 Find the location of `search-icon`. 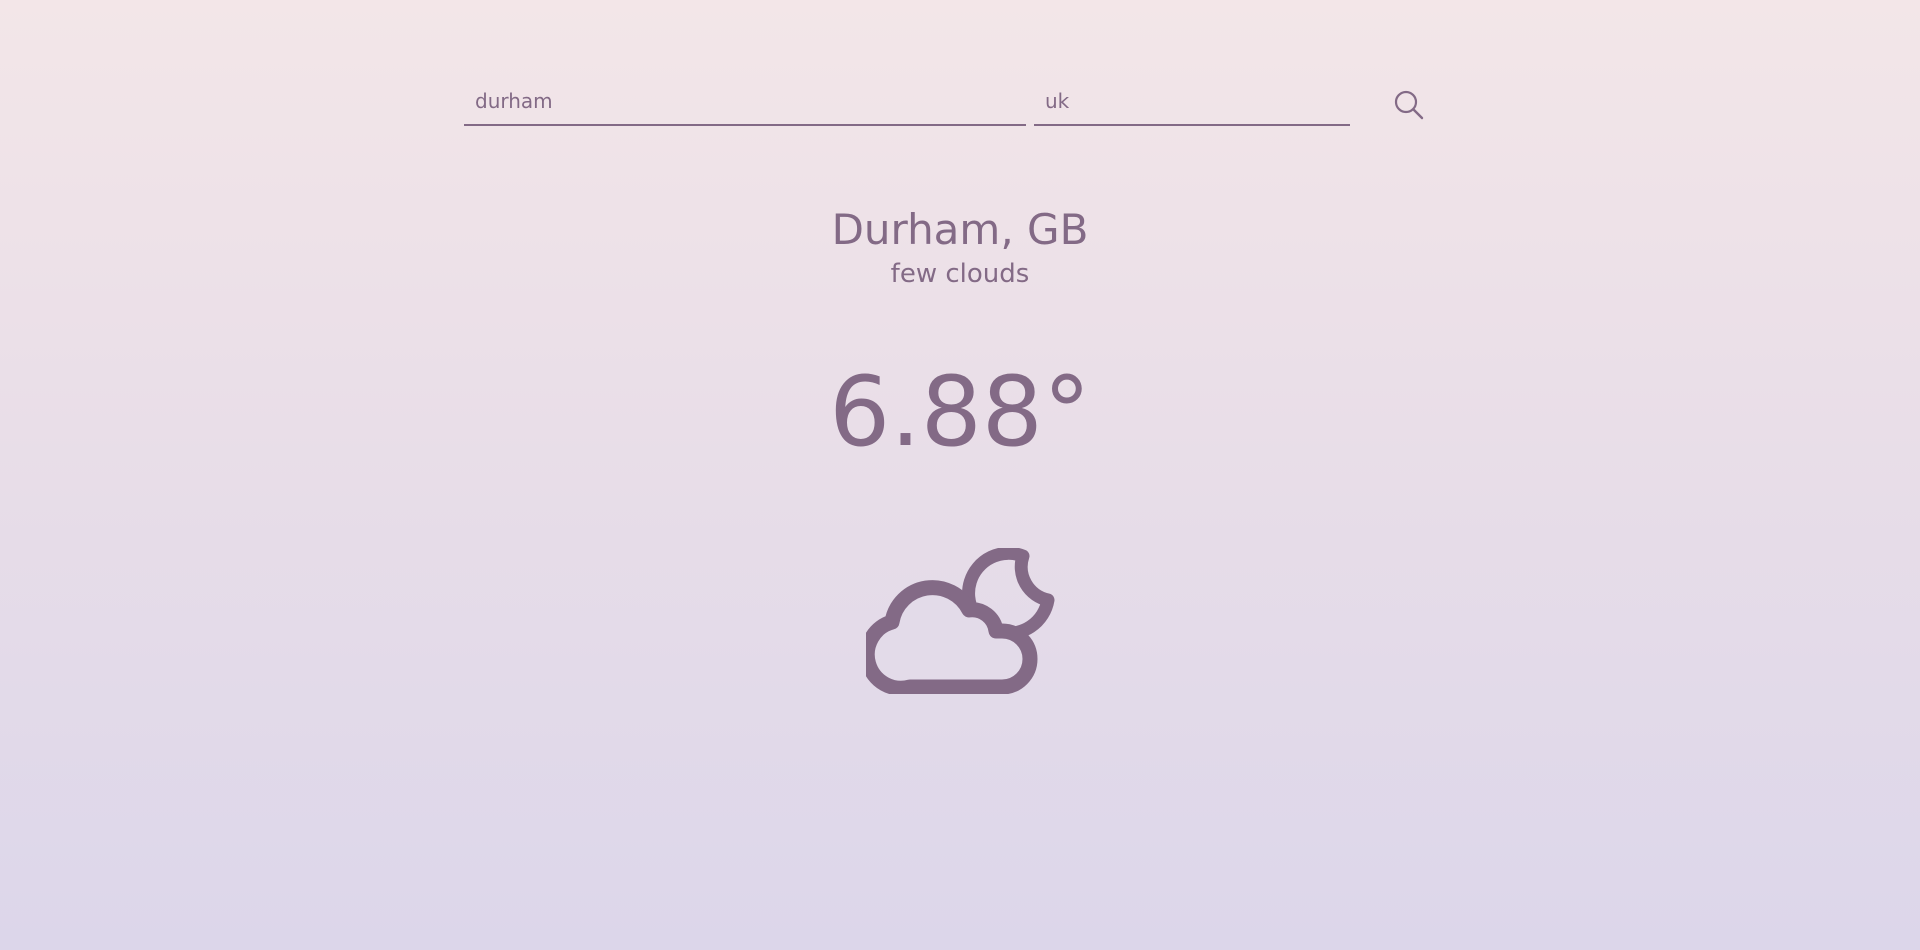

search-icon is located at coordinates (1409, 105).